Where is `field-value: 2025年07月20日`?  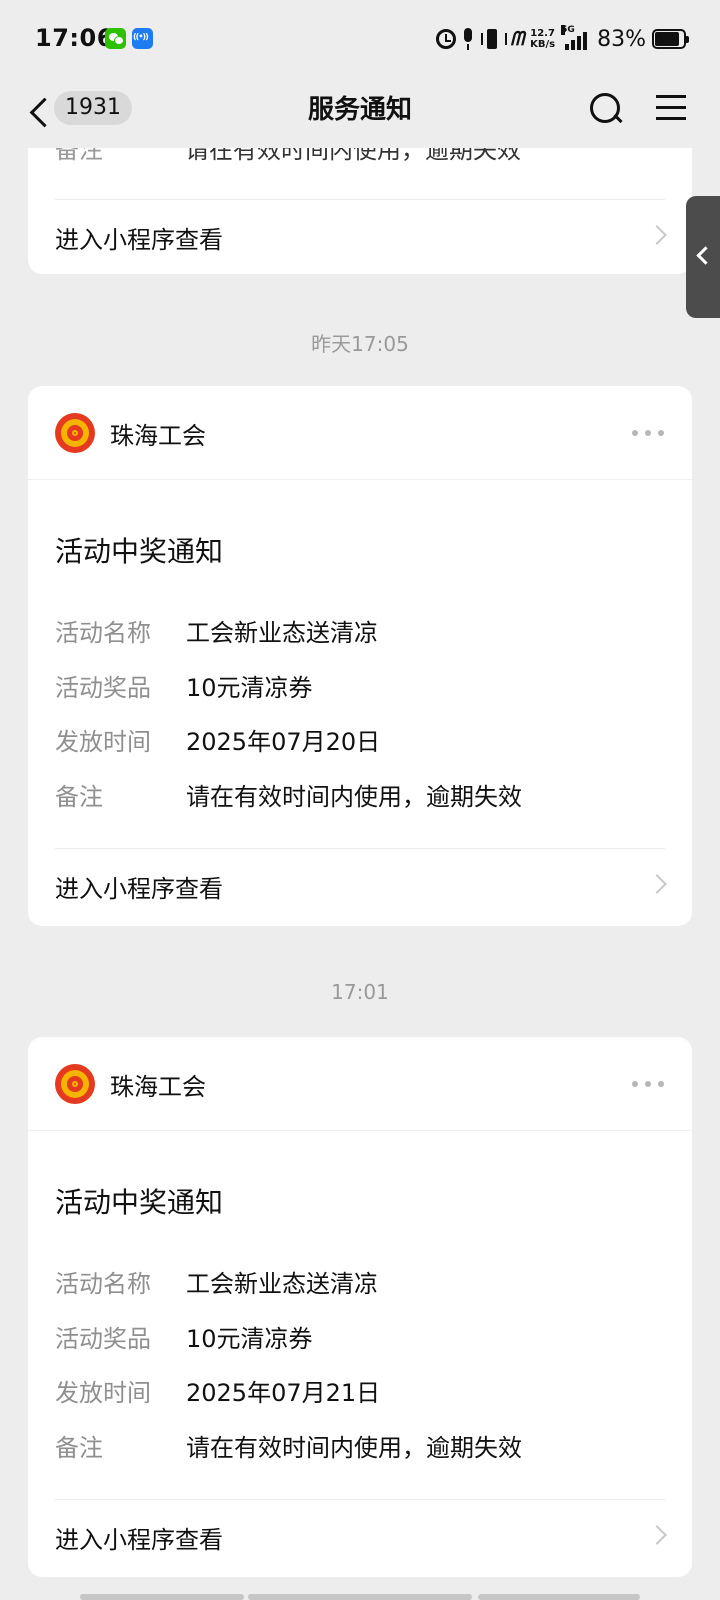 field-value: 2025年07月20日 is located at coordinates (283, 742).